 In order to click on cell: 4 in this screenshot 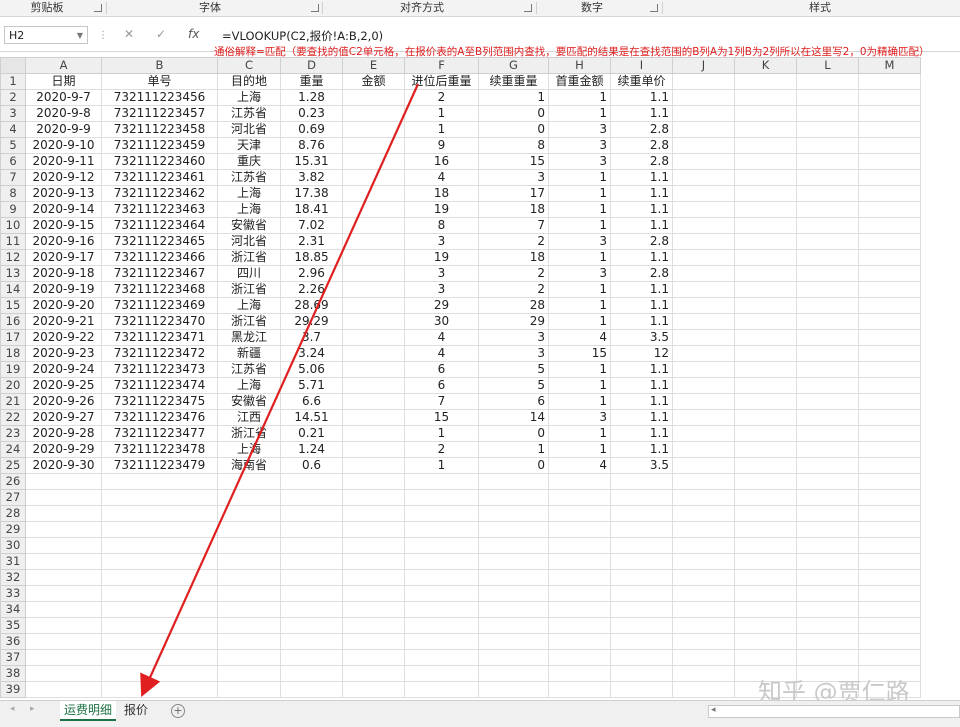, I will do `click(579, 337)`.